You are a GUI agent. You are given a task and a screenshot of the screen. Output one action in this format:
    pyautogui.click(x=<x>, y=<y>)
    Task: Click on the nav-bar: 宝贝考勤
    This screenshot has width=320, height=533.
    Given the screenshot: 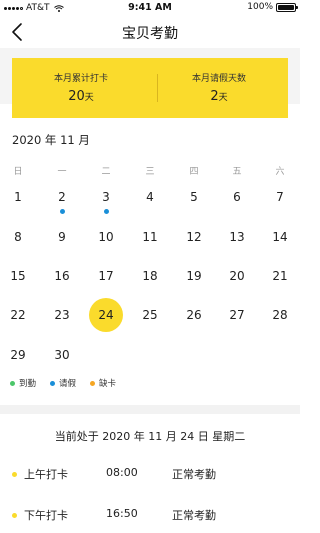 What is the action you would take?
    pyautogui.click(x=150, y=32)
    